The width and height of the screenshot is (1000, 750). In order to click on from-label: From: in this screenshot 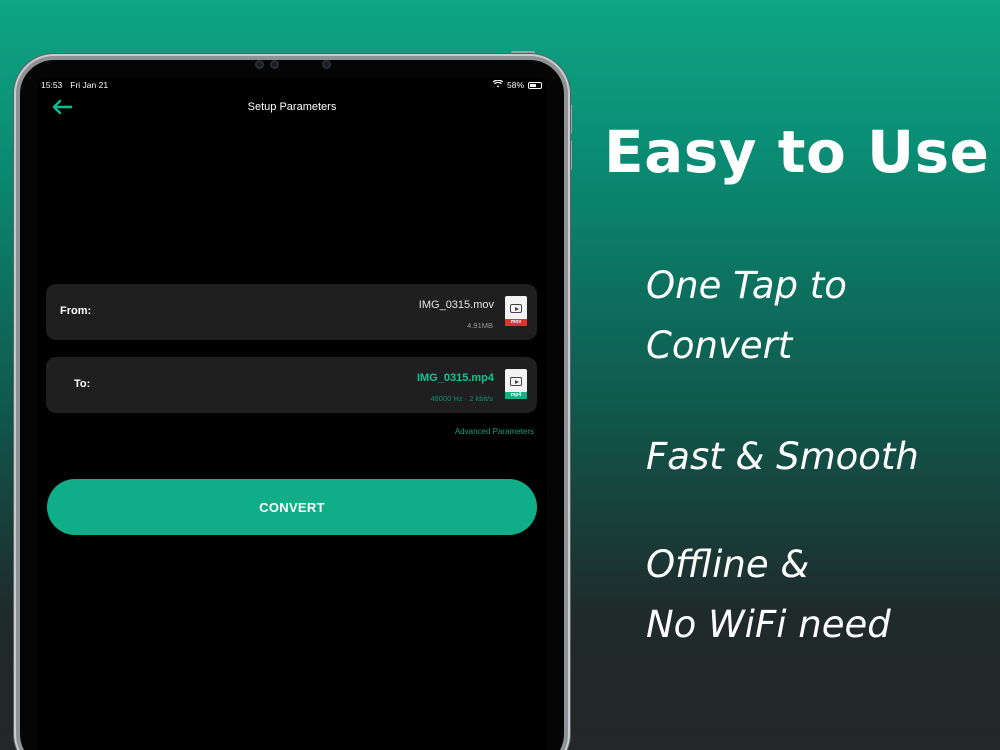, I will do `click(76, 311)`.